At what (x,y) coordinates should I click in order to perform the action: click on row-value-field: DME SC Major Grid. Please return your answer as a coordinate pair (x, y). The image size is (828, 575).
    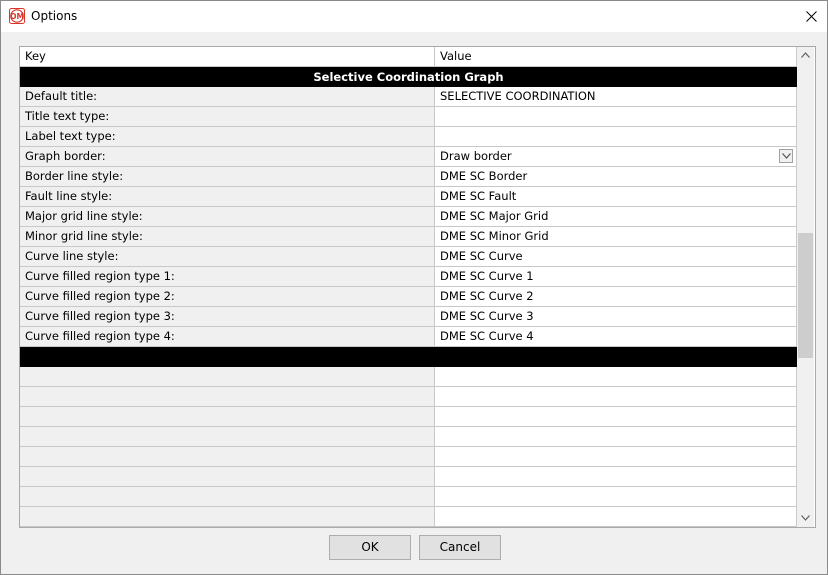
    Looking at the image, I should click on (616, 217).